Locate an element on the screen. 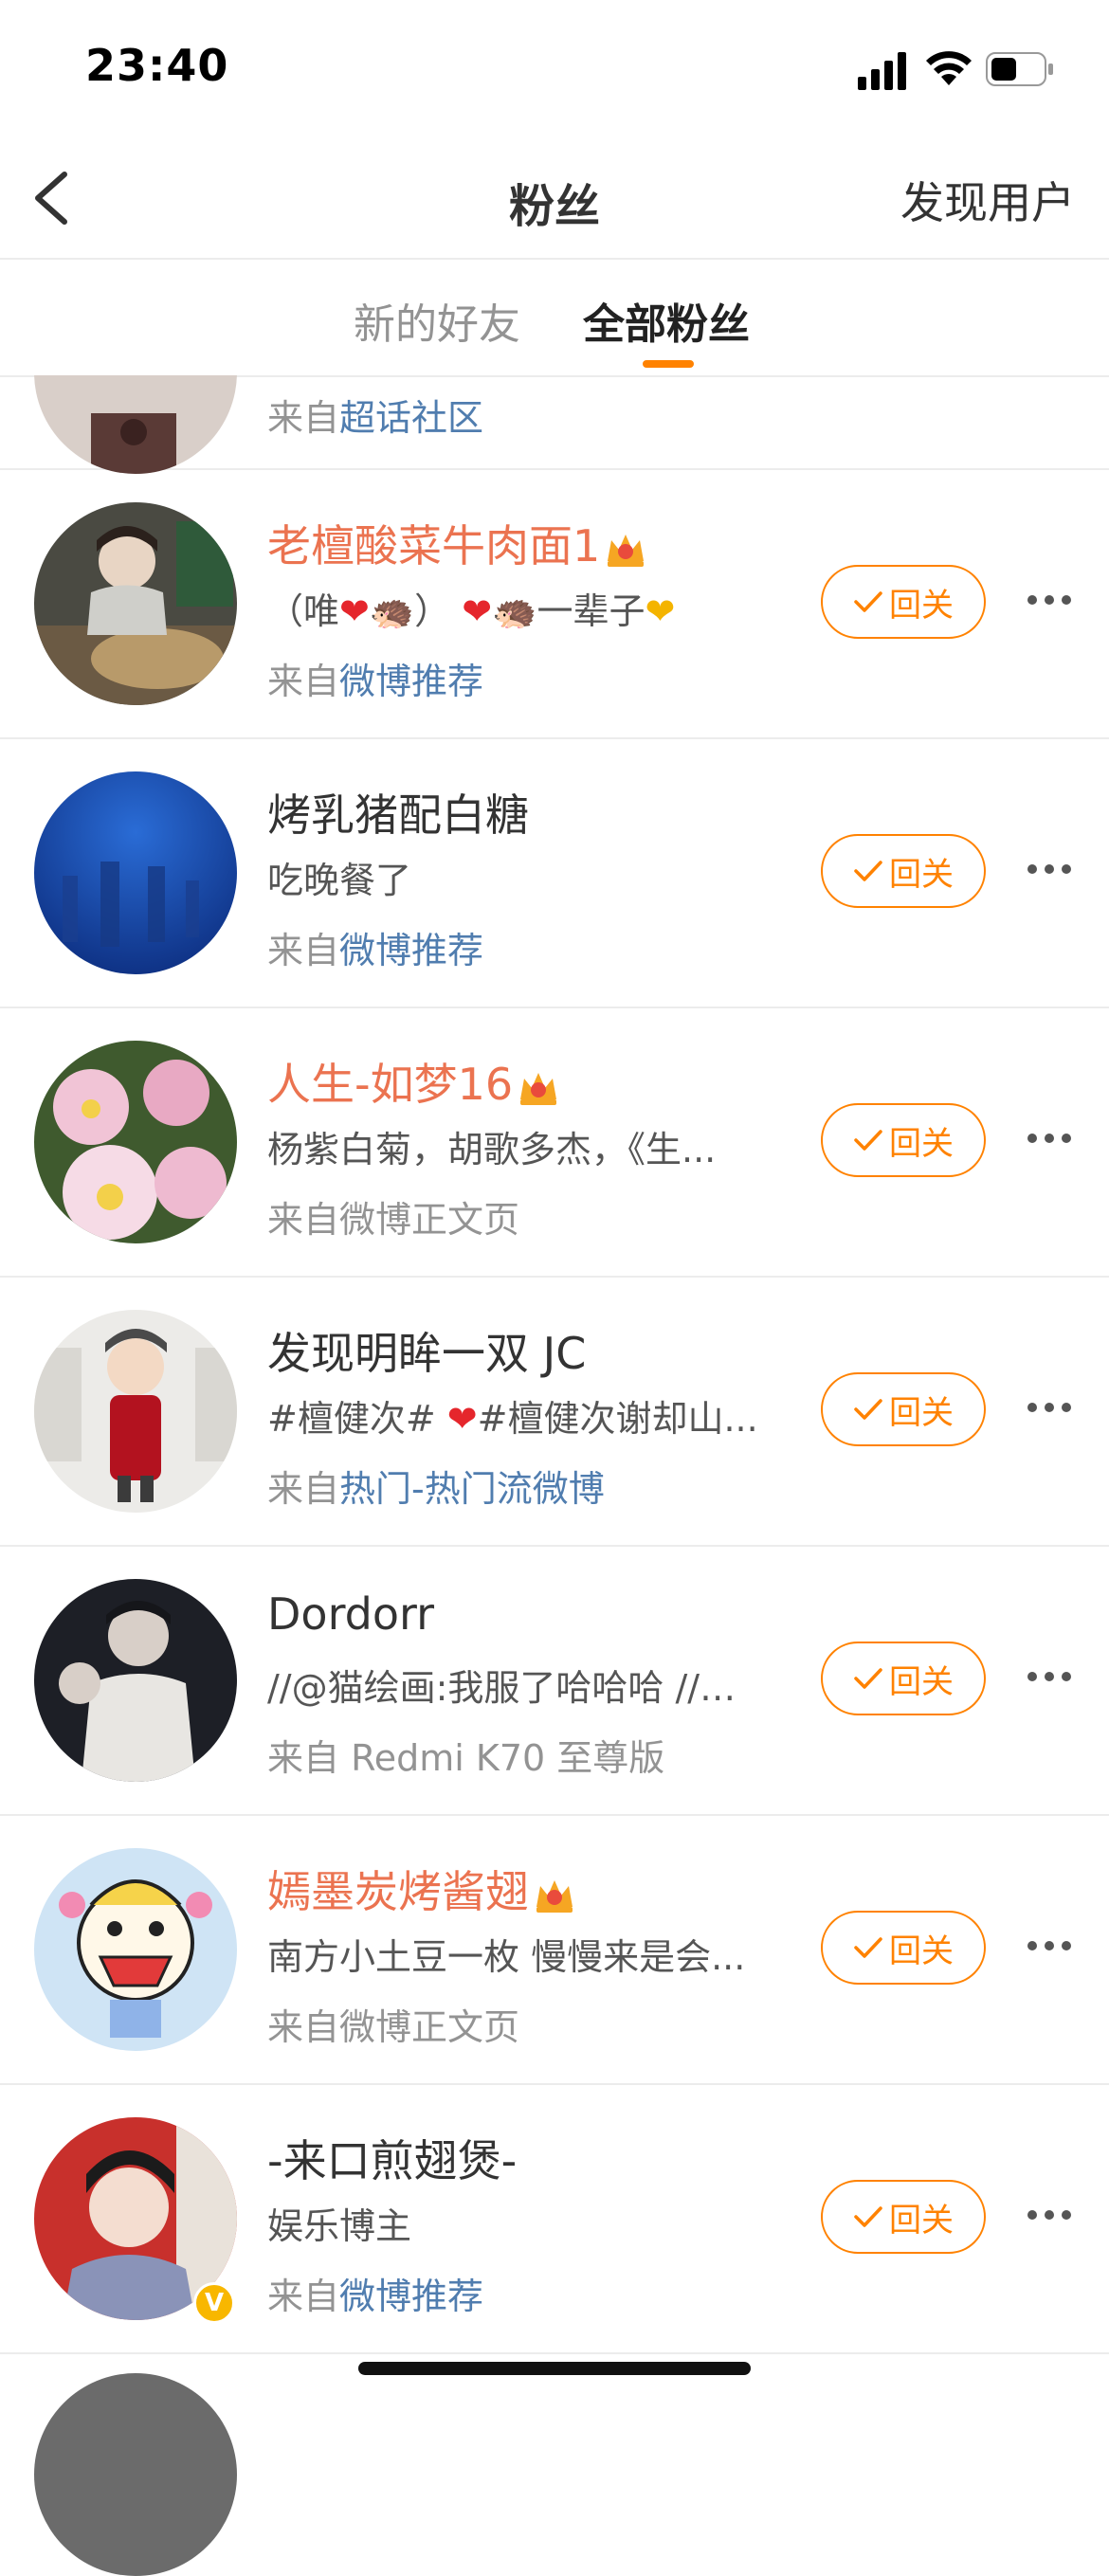 The width and height of the screenshot is (1109, 2576). list-item: V -来口煎翅煲- 娱乐博主 来自微博推荐 回关 is located at coordinates (555, 2219).